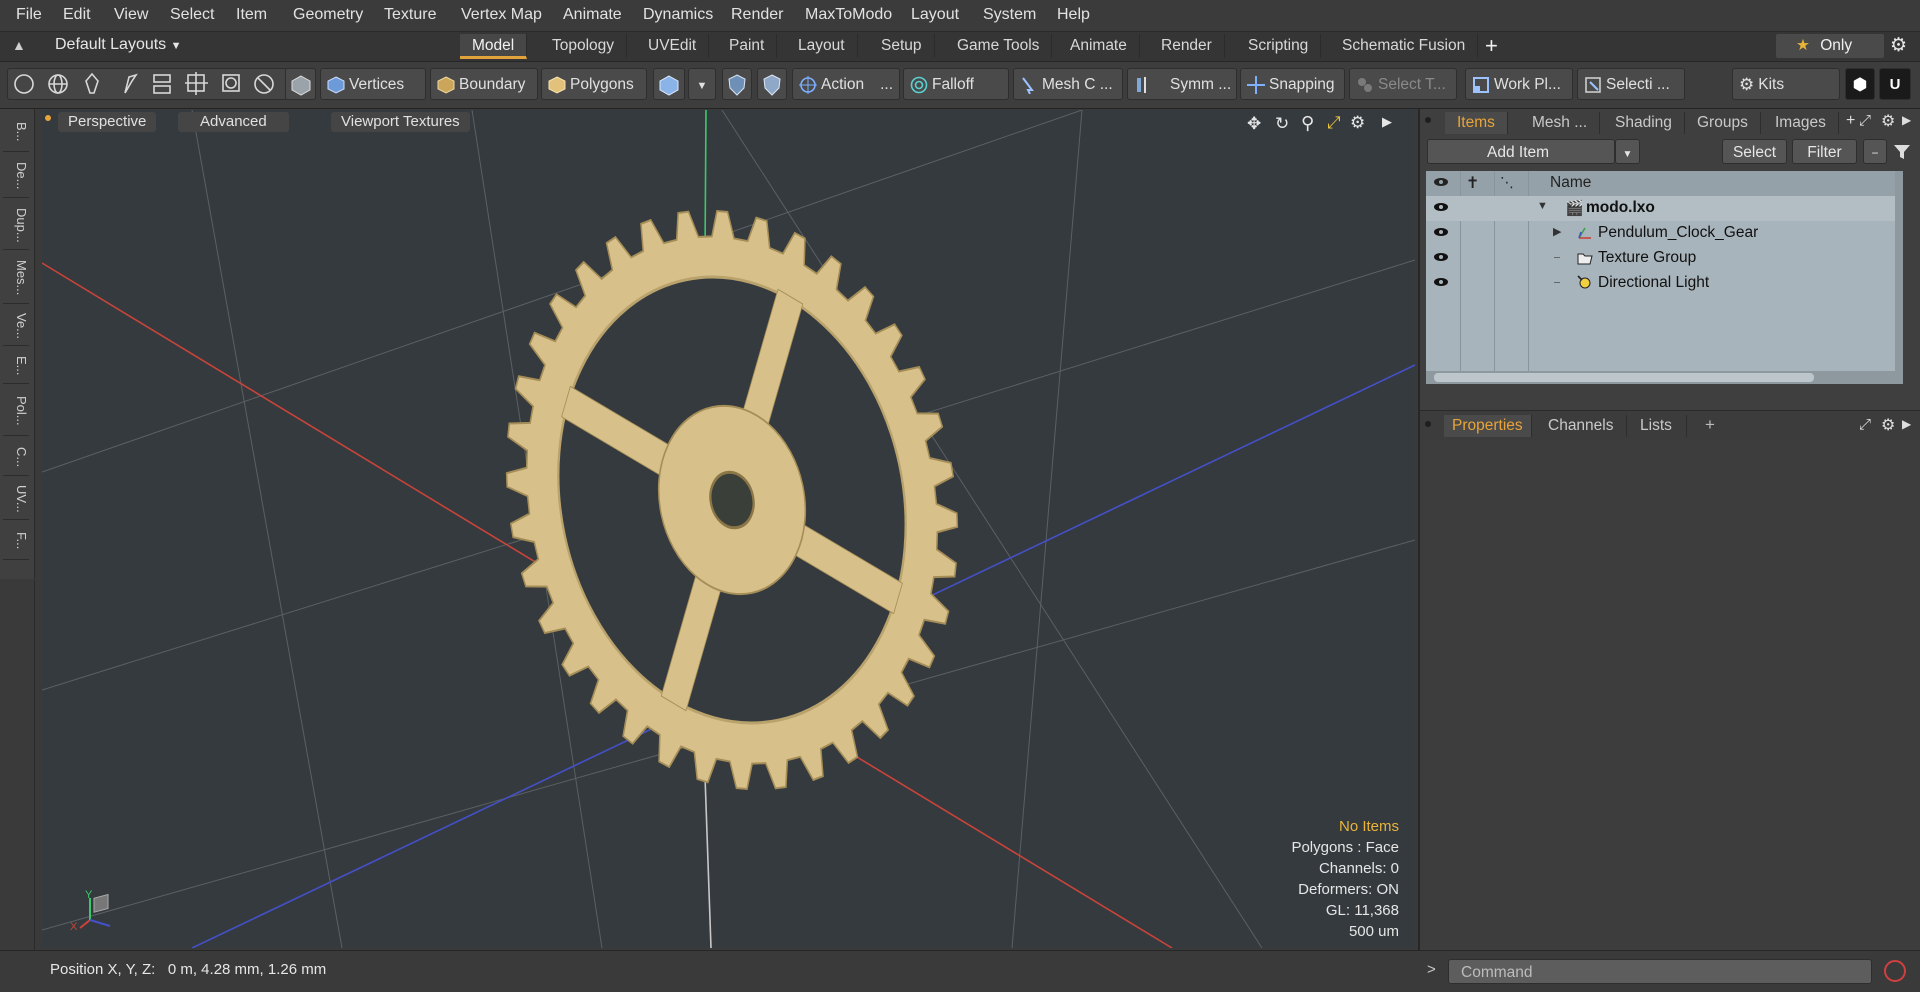 This screenshot has height=992, width=1920. What do you see at coordinates (1660, 208) in the screenshot?
I see `item-row-scene: ▼ 🎬 modo.lxo` at bounding box center [1660, 208].